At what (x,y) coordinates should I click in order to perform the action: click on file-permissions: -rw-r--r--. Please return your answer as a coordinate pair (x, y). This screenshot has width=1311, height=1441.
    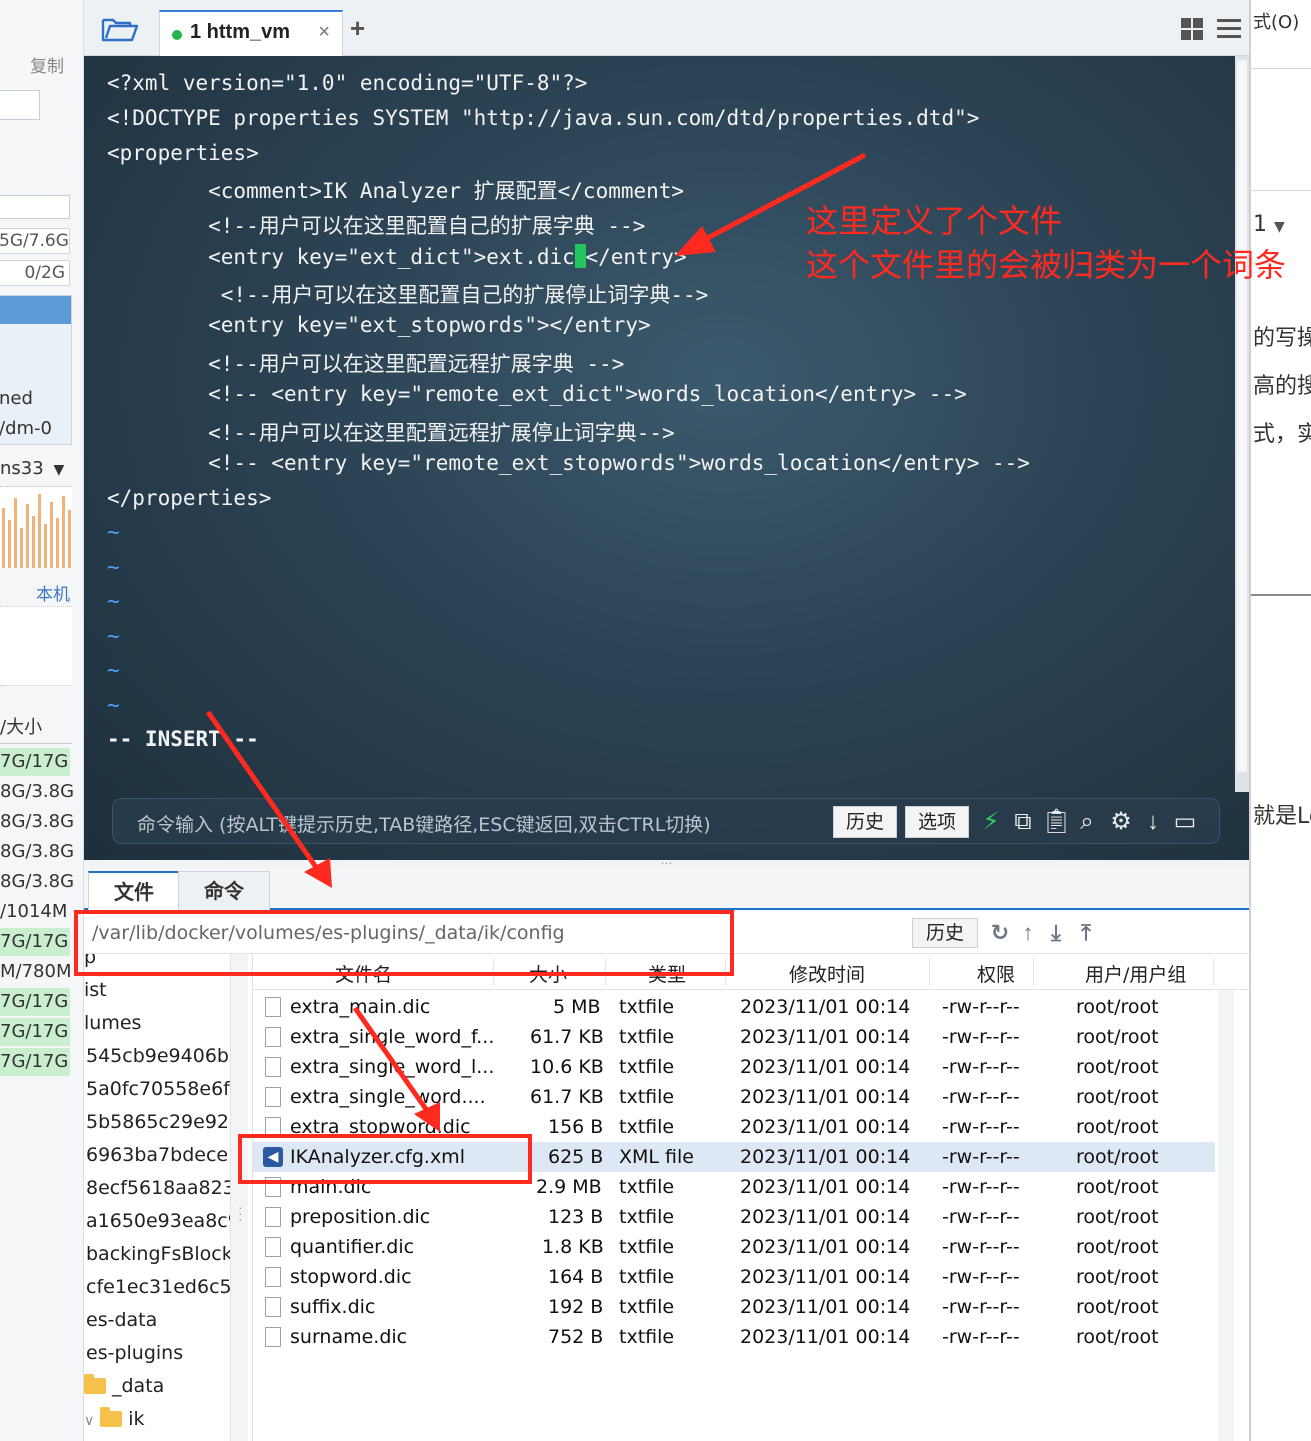
    Looking at the image, I should click on (981, 1307).